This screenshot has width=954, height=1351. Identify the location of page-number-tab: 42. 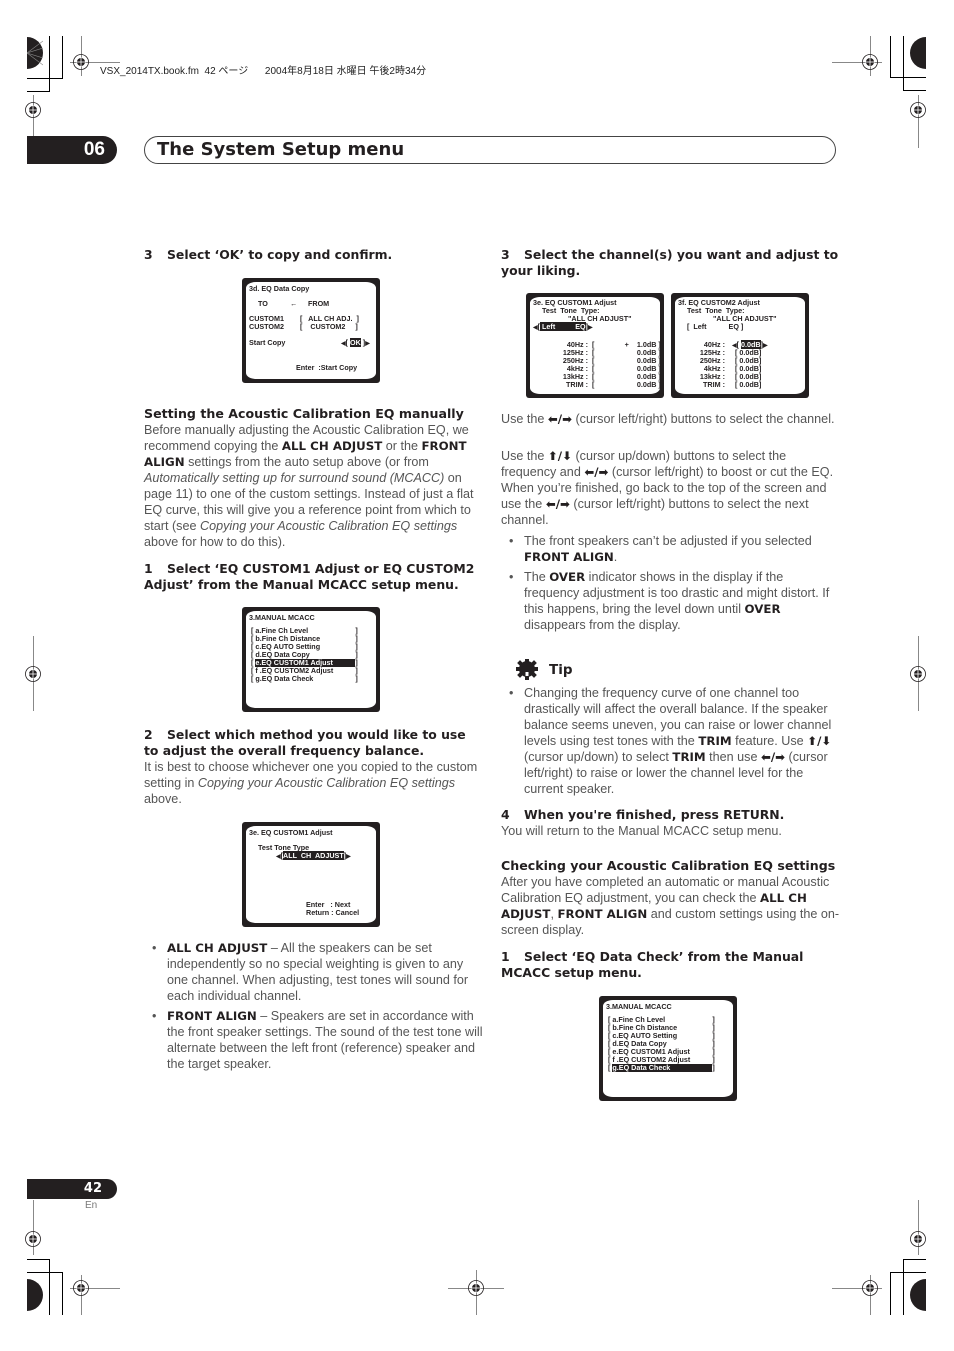
(72, 1189).